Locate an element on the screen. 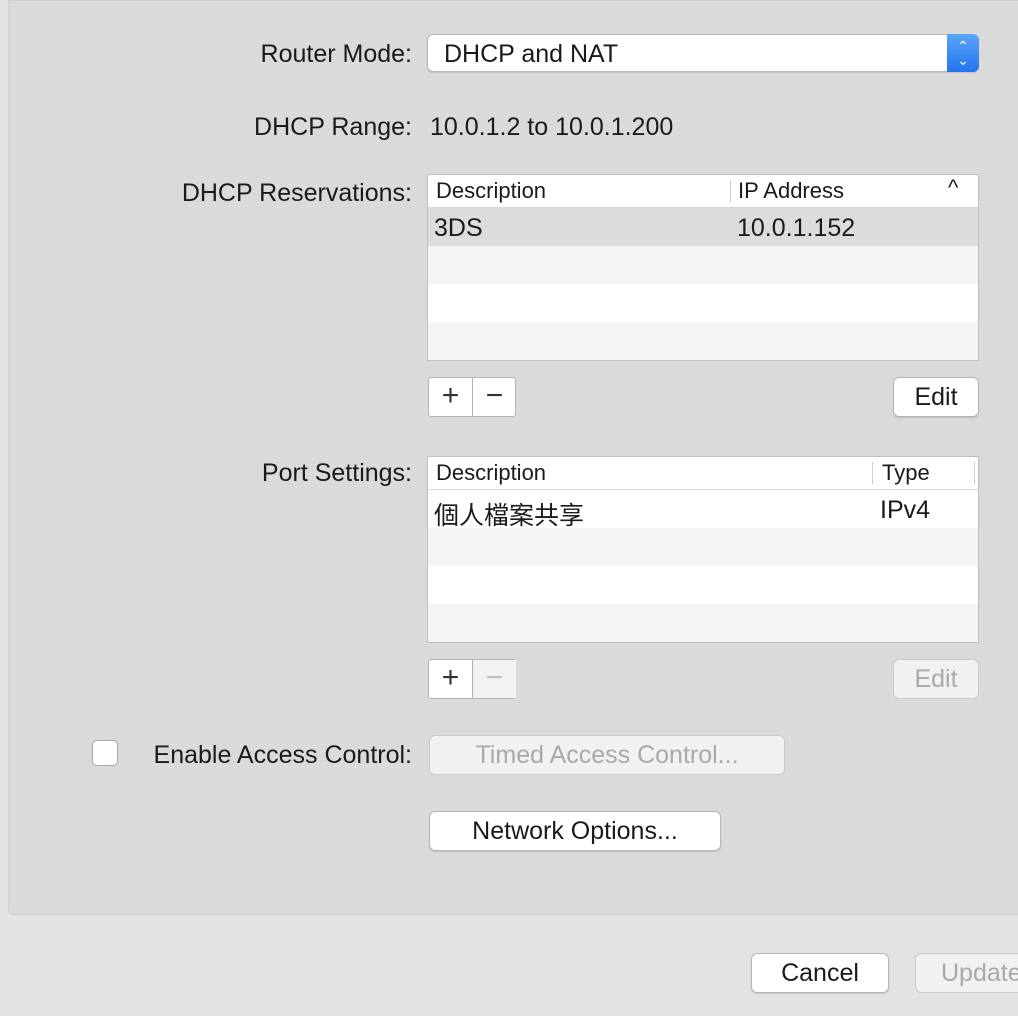 This screenshot has height=1016, width=1018. sort-ascending-icon: ^ is located at coordinates (953, 187).